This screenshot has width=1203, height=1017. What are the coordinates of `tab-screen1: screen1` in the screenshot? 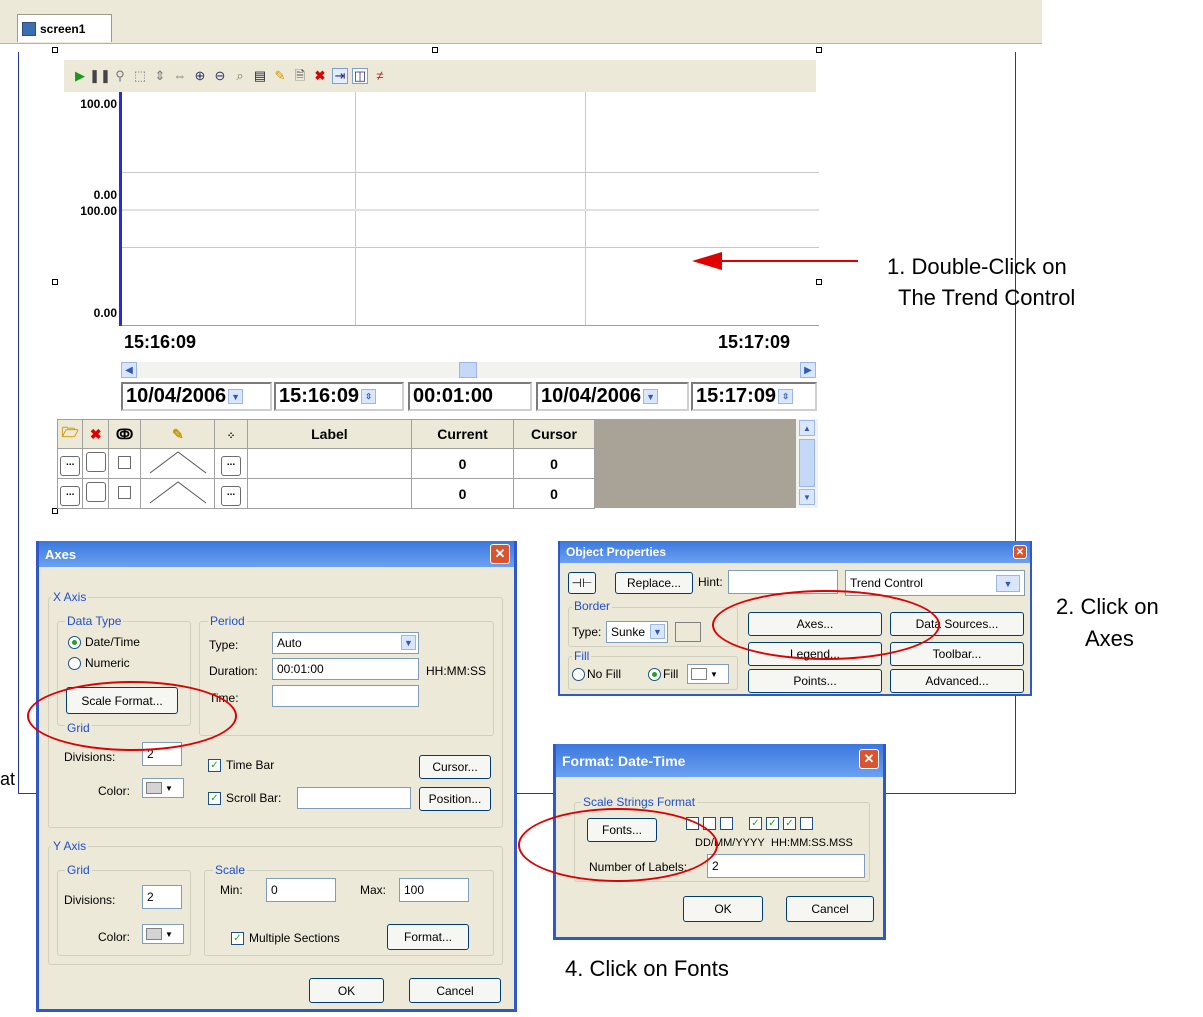 It's located at (64, 28).